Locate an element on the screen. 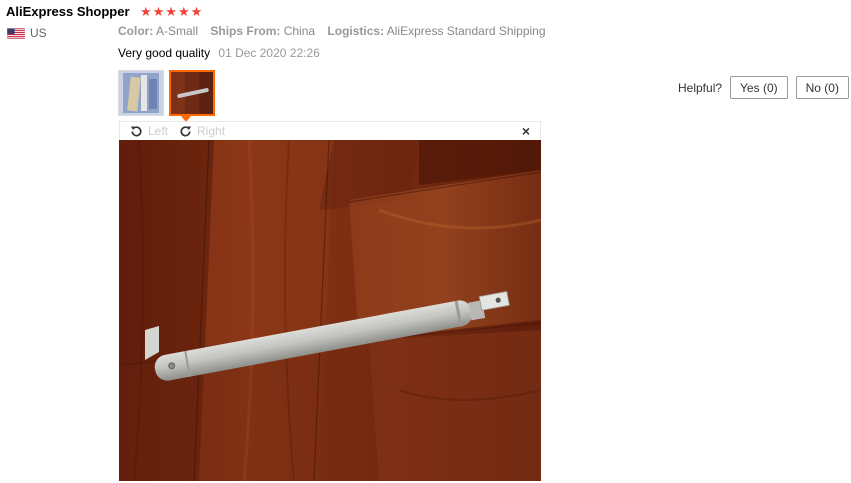  helpful-label: Helpful? is located at coordinates (700, 87).